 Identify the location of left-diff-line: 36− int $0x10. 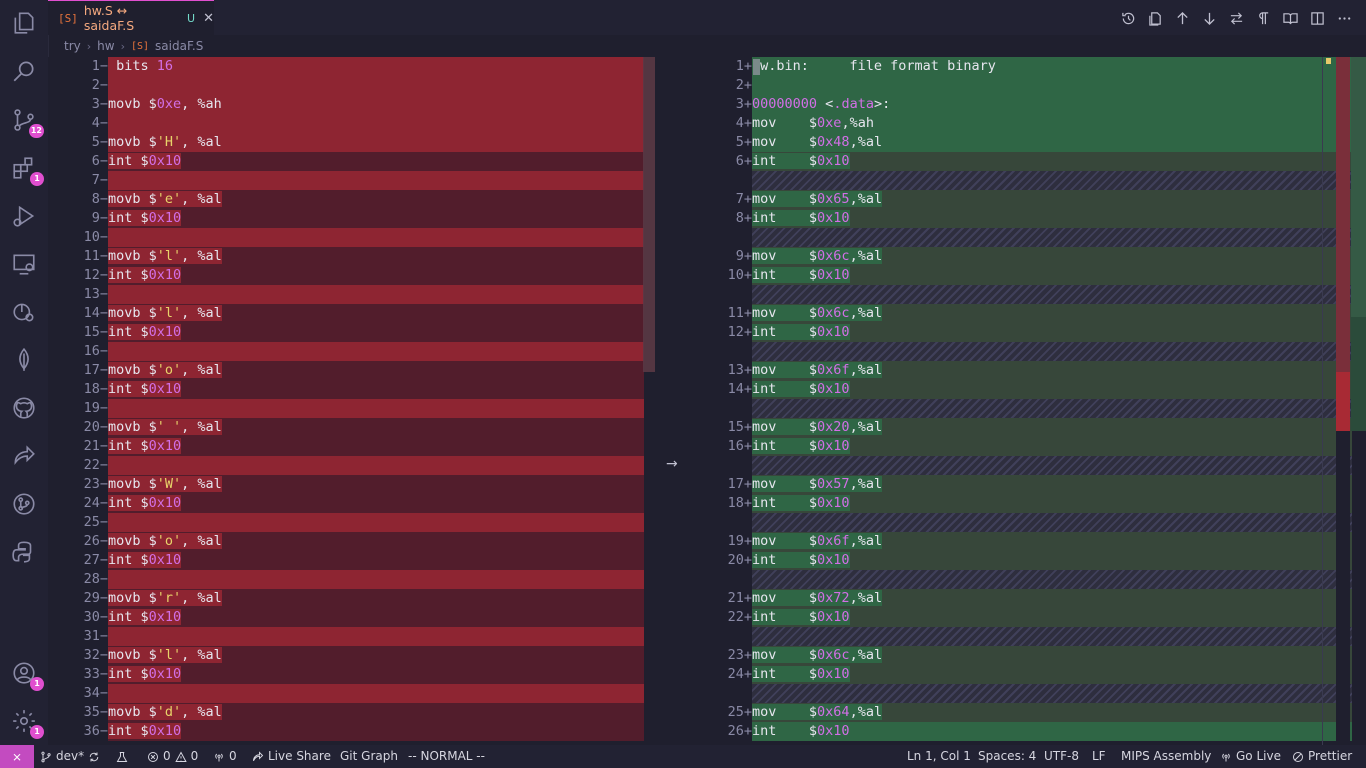
(353, 731).